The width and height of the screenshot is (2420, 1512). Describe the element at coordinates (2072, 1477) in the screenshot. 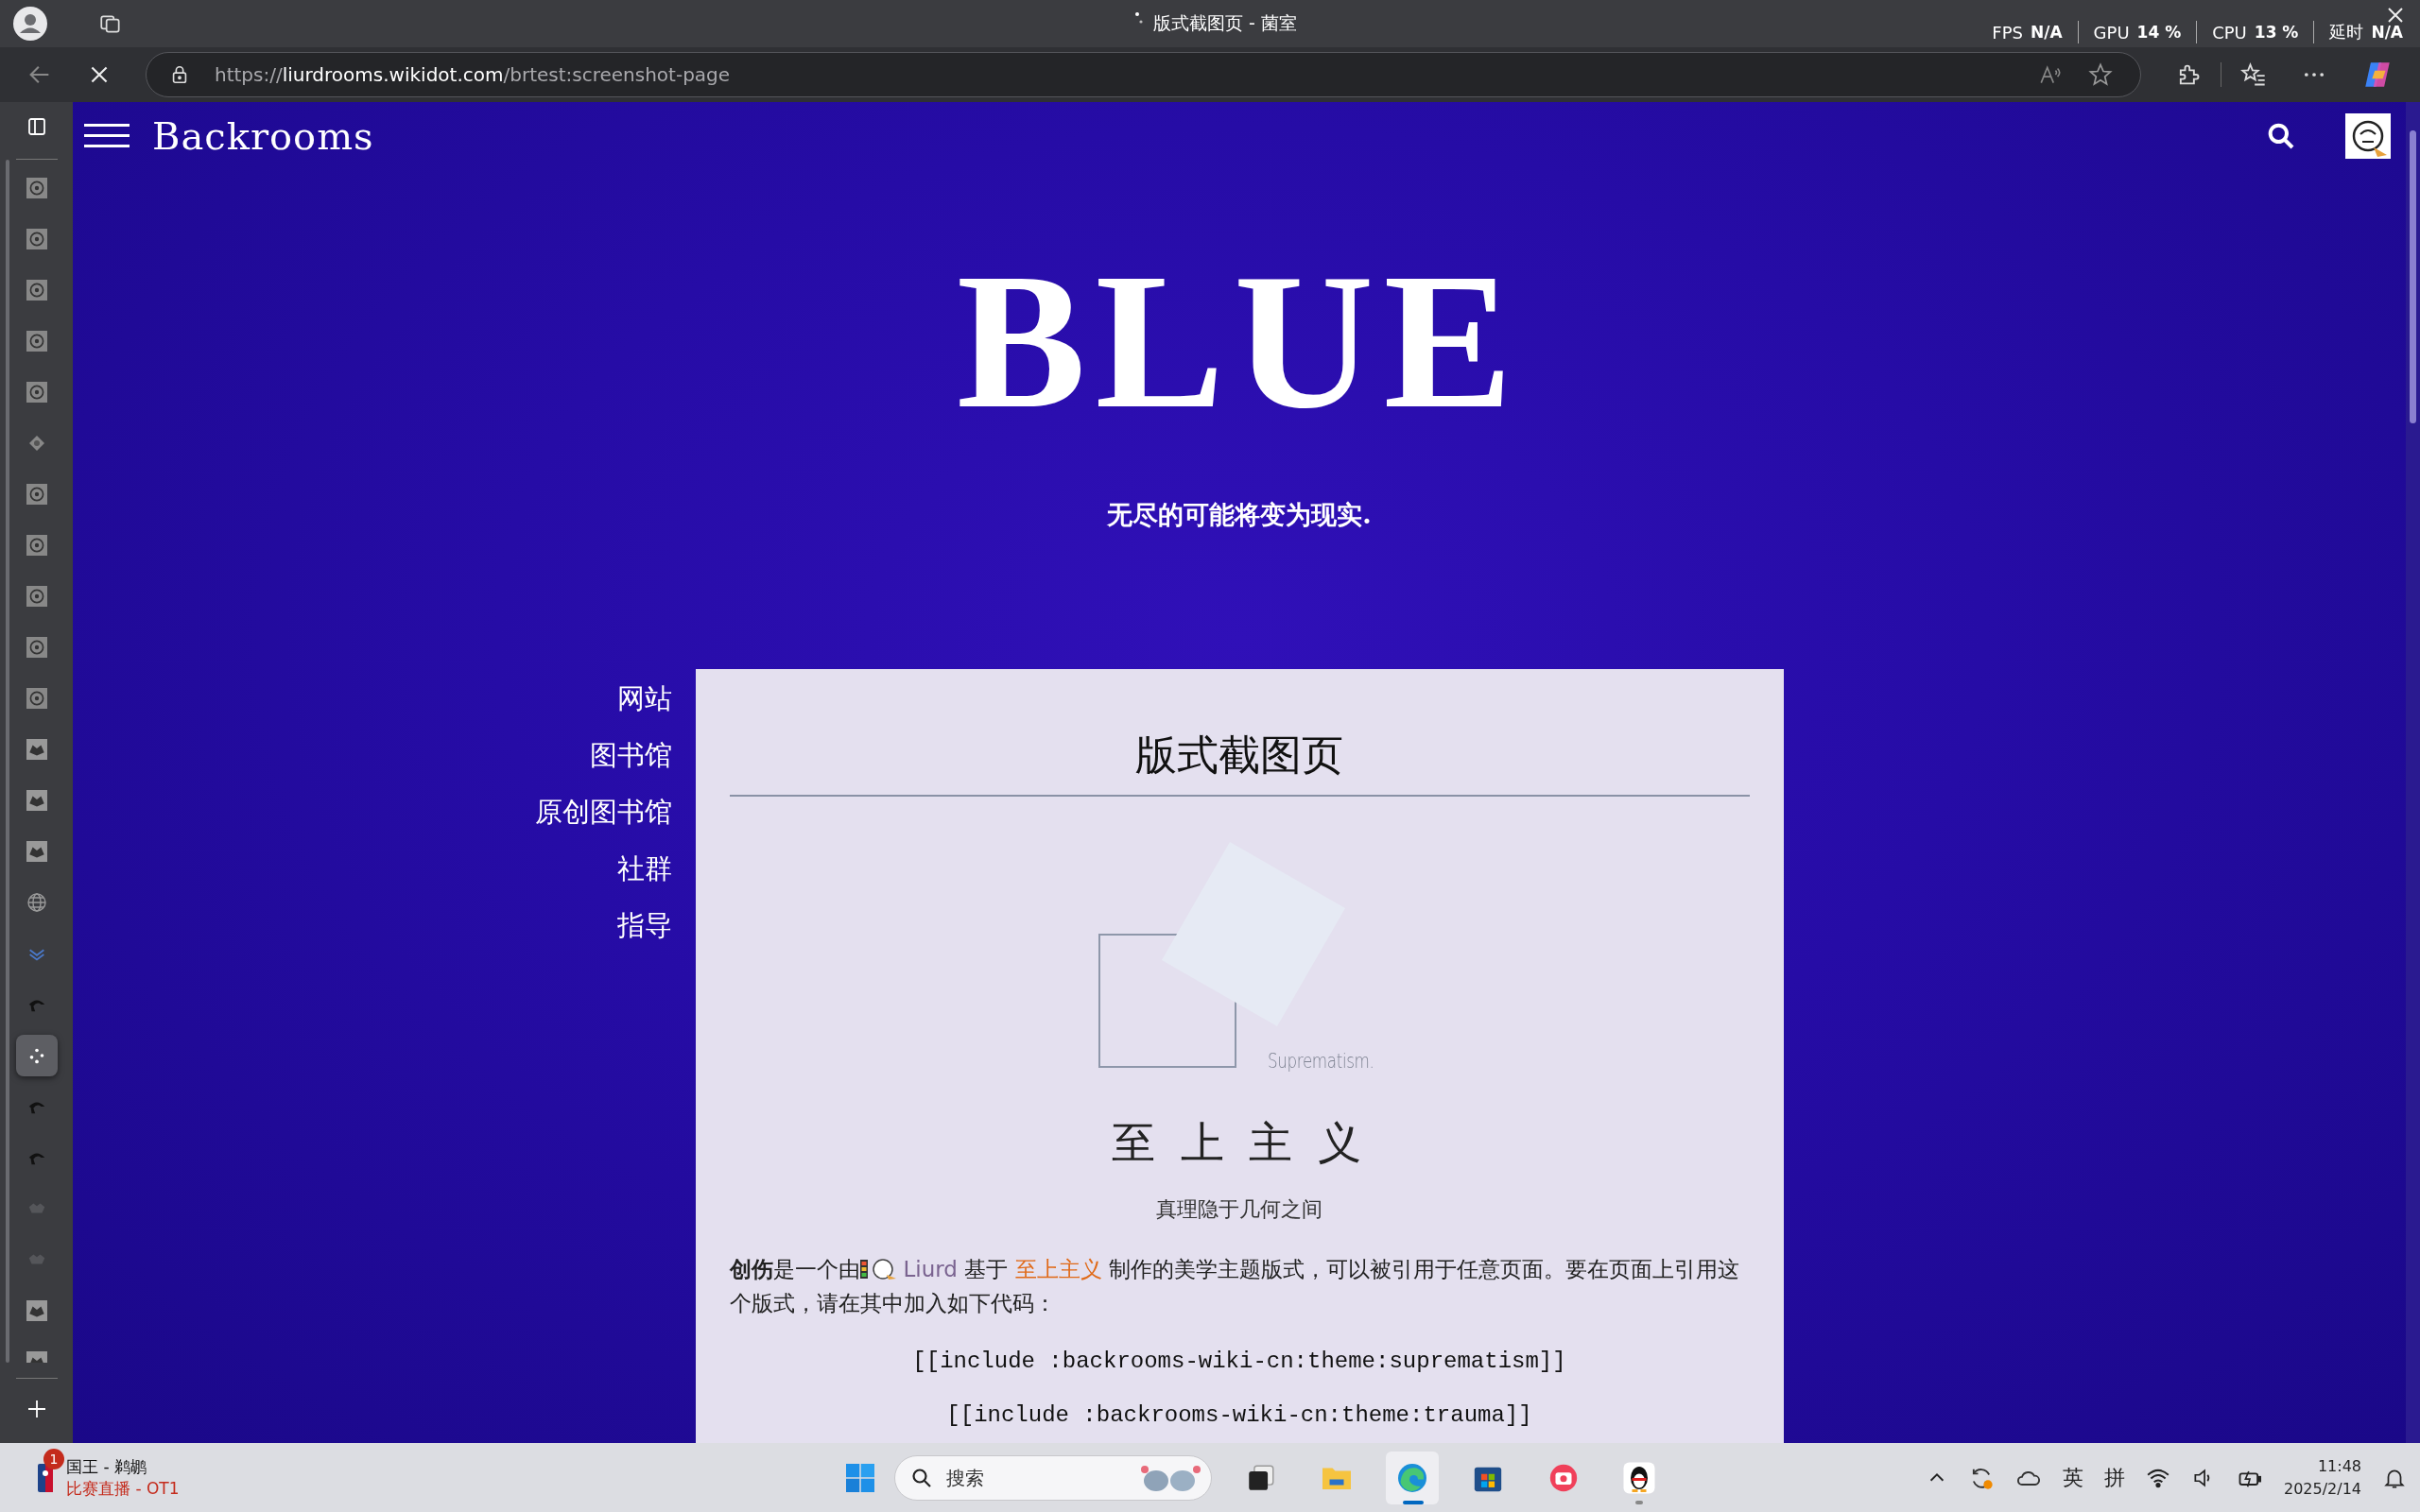

I see `input-mode-indicator: 英` at that location.